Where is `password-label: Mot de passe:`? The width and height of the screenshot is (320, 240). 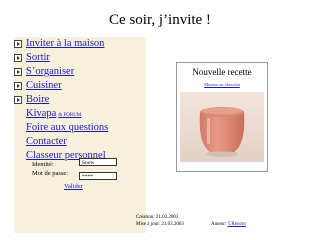 password-label: Mot de passe: is located at coordinates (50, 173).